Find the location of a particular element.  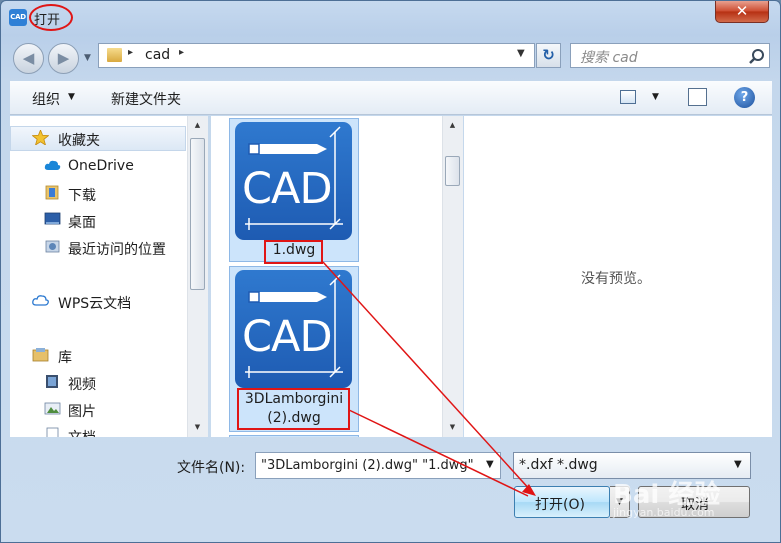

history-dropdown-icon: ▼ is located at coordinates (87, 58).